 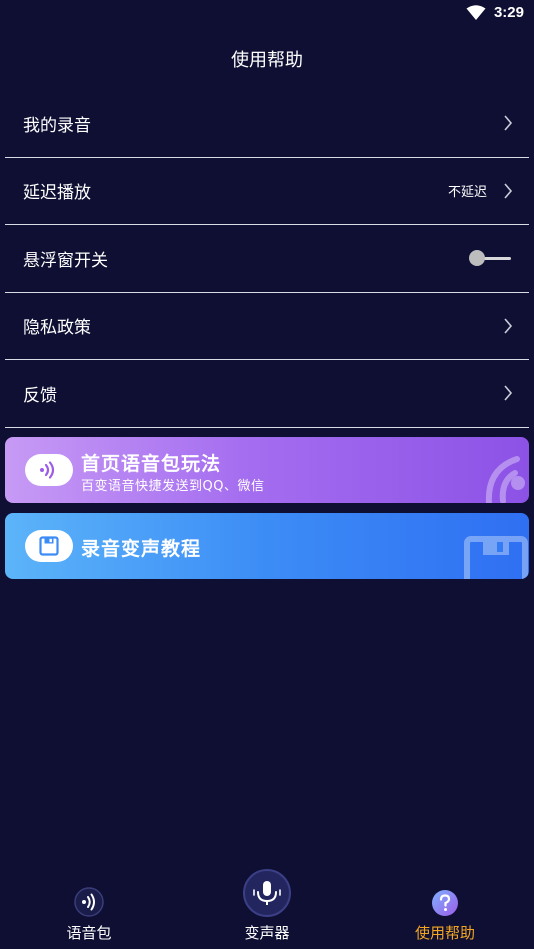 I want to click on page-title: 使用帮助, so click(x=267, y=60).